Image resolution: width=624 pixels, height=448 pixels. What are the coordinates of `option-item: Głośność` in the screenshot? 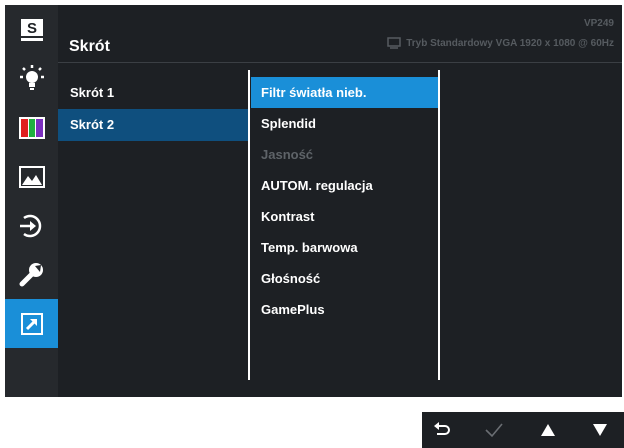 It's located at (345, 278).